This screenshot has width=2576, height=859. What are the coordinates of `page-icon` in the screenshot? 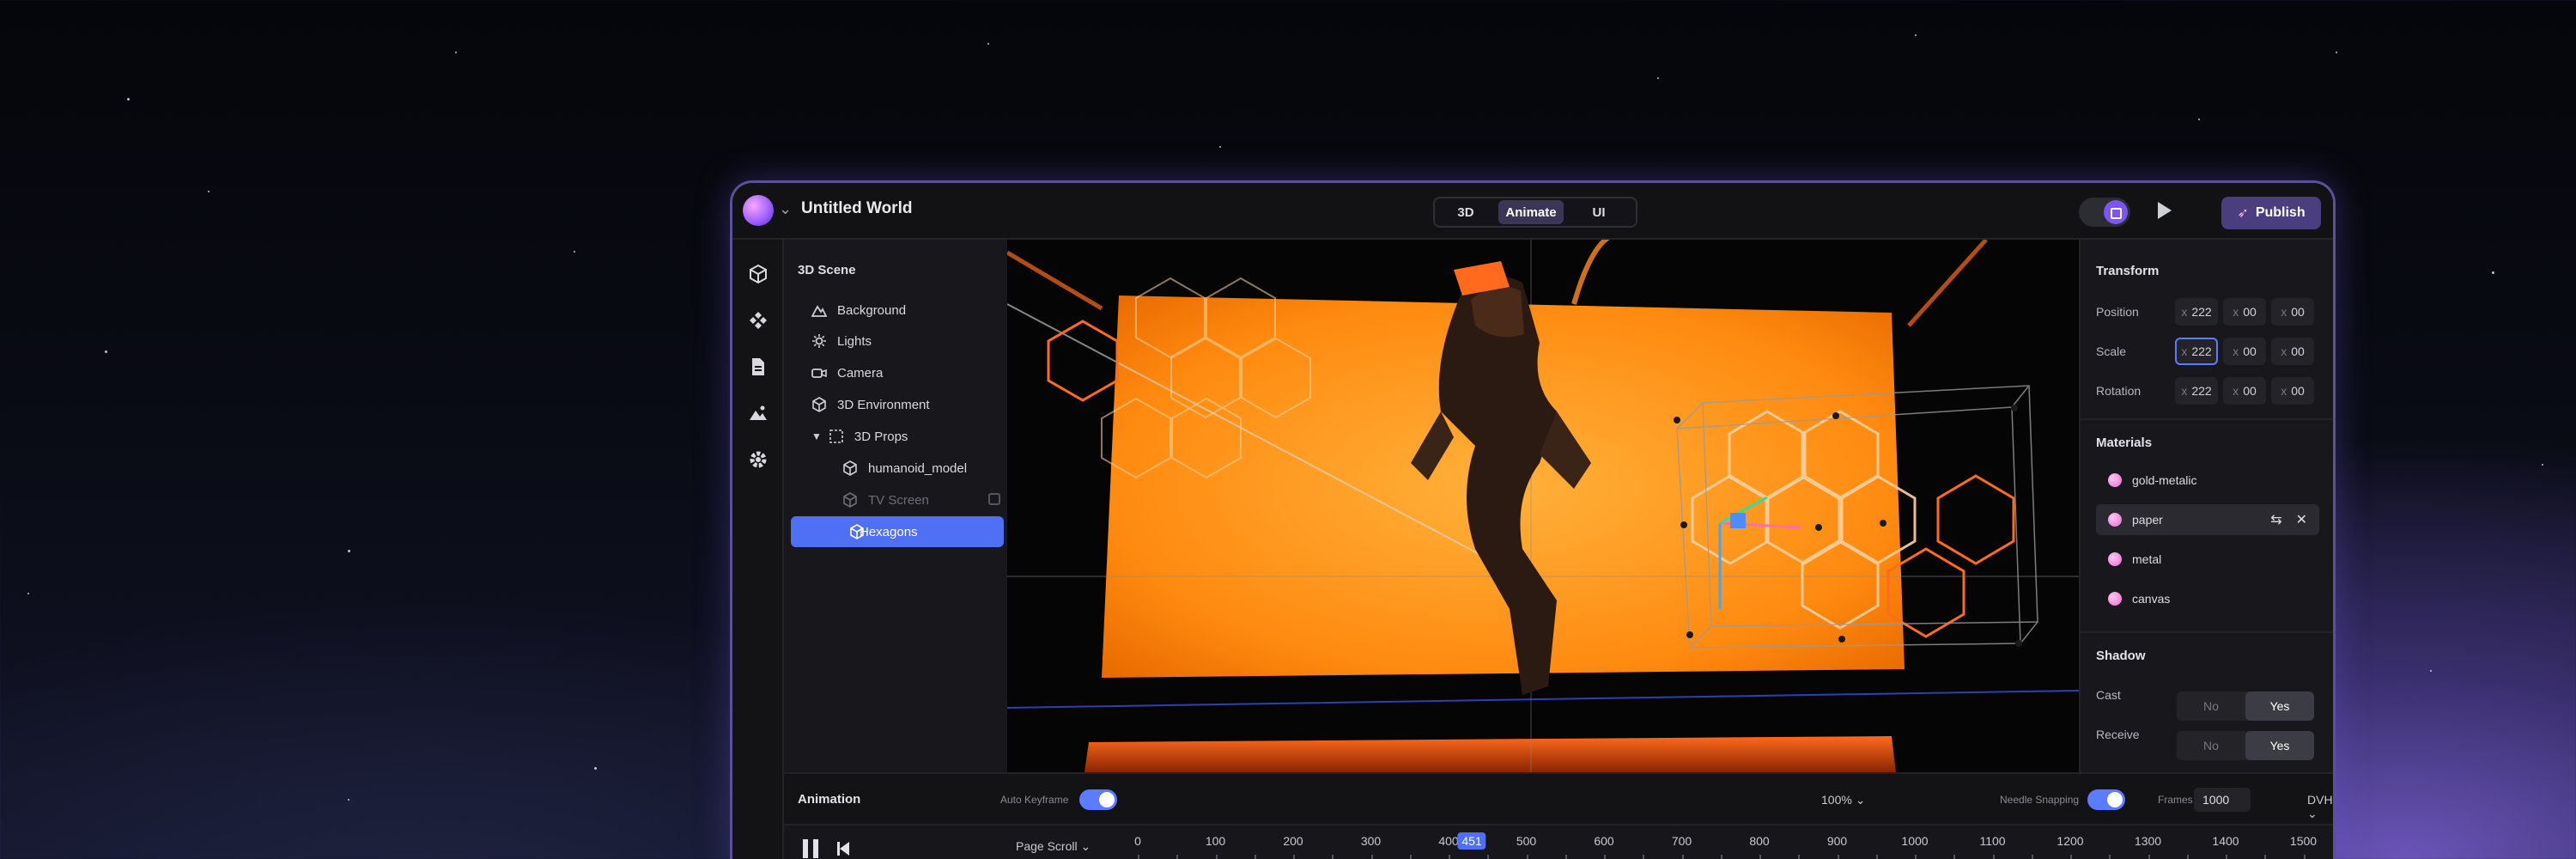 It's located at (759, 366).